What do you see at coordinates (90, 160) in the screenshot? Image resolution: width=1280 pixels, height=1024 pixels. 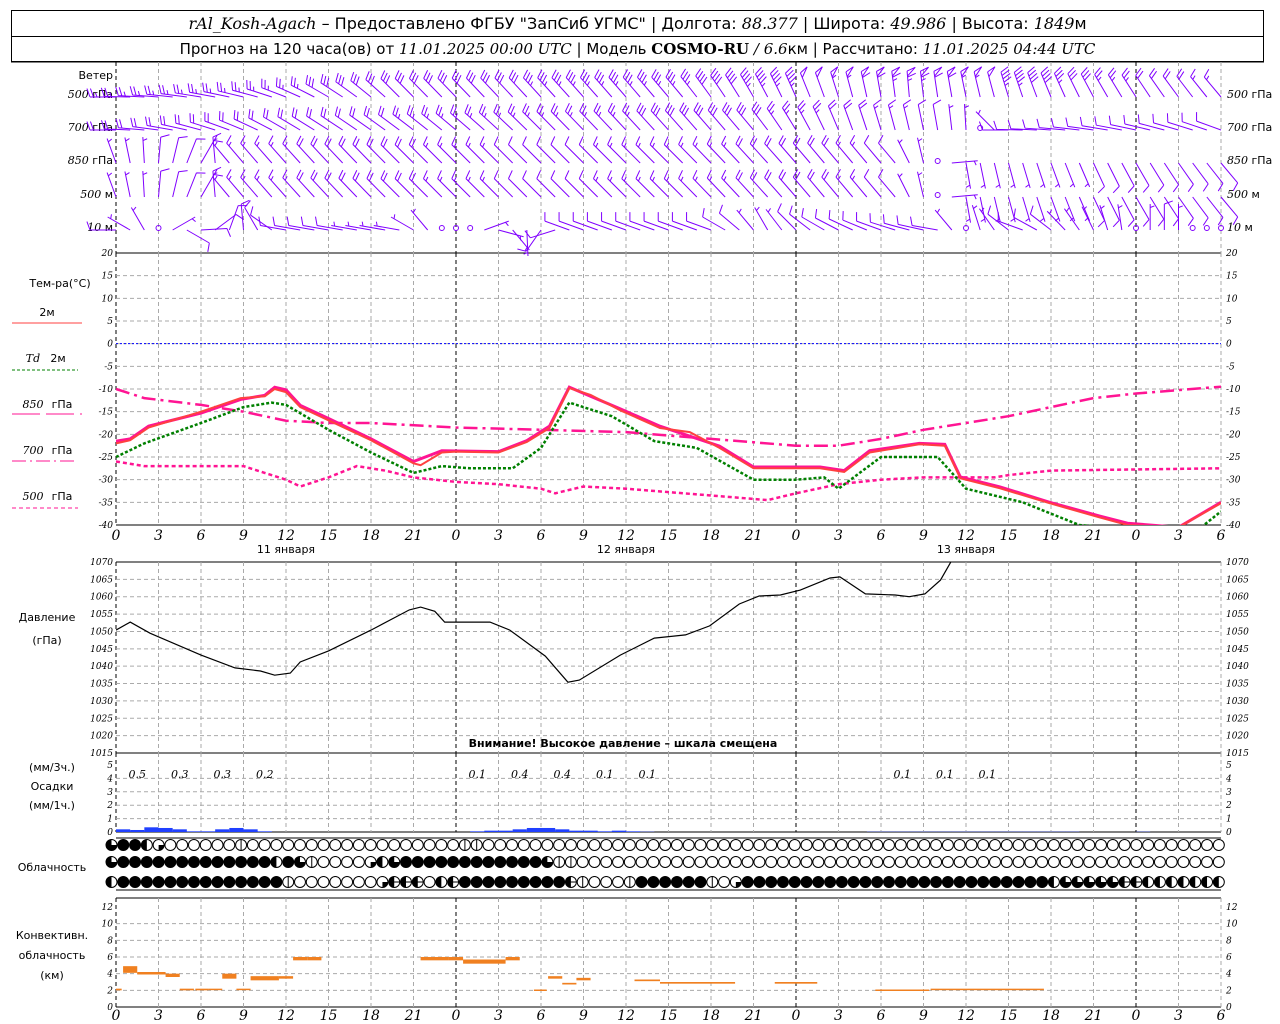 I see `wind-level-label-left: 850 гПа` at bounding box center [90, 160].